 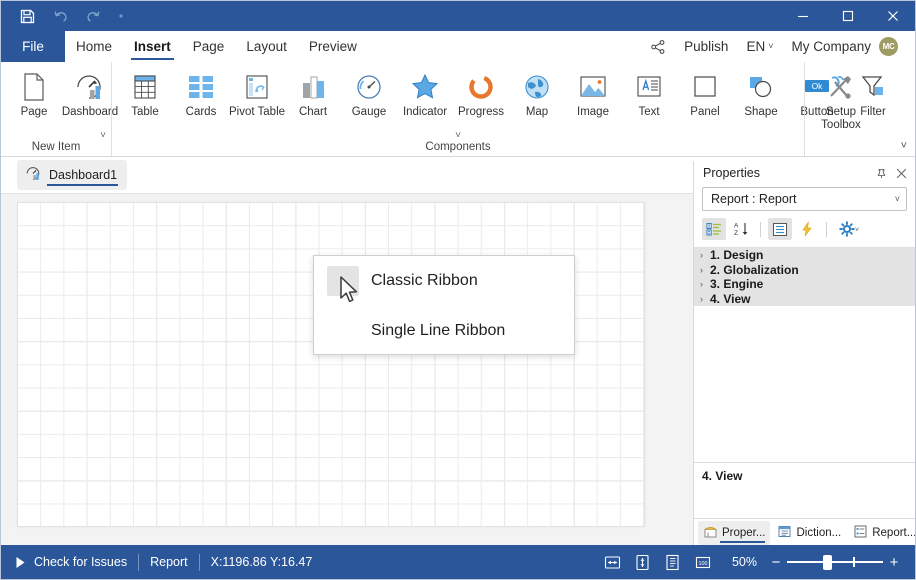 I want to click on save-icon, so click(x=27, y=16).